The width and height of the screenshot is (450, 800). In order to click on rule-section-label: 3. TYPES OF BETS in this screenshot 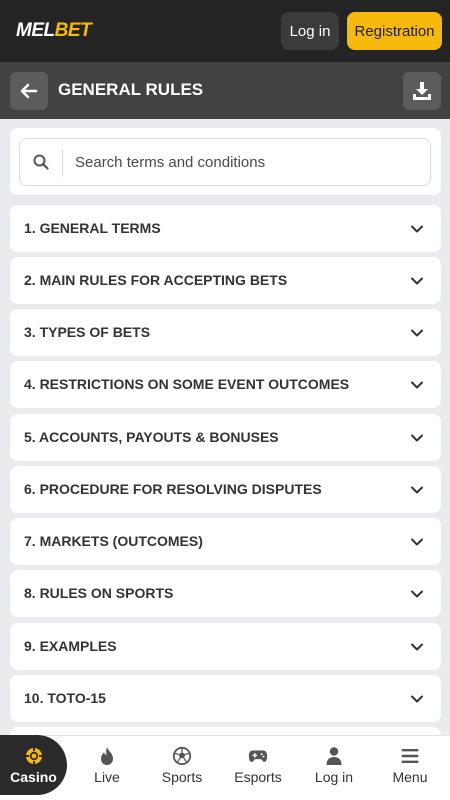, I will do `click(87, 332)`.